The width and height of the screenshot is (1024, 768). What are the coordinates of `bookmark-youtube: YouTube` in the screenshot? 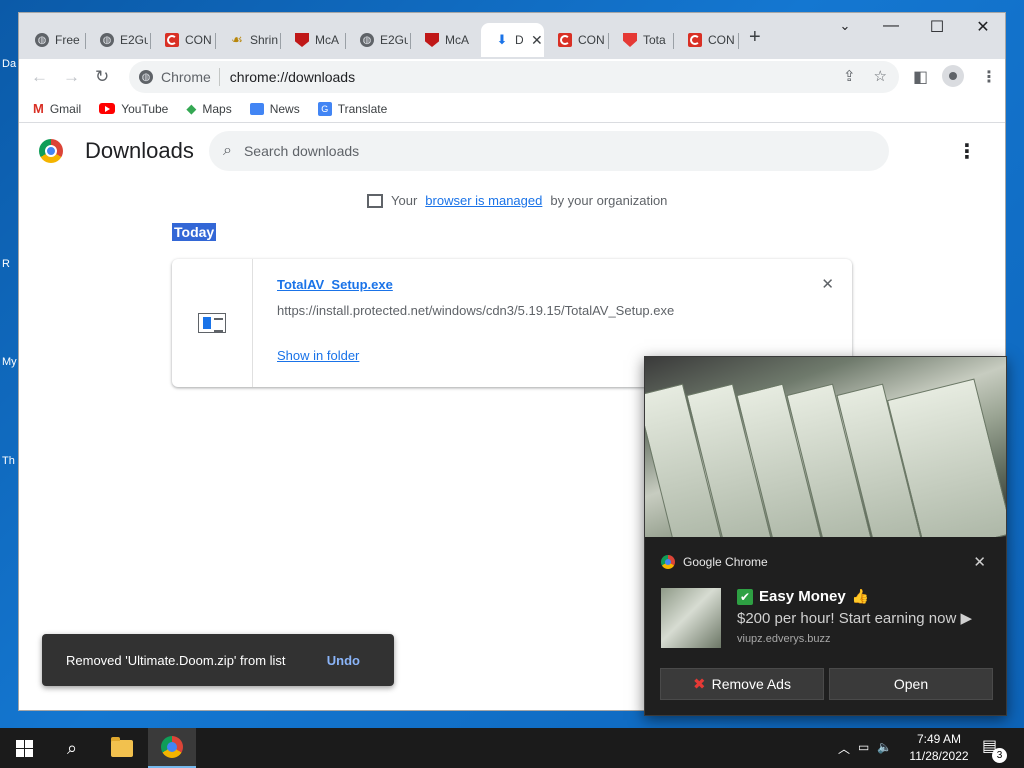 It's located at (133, 109).